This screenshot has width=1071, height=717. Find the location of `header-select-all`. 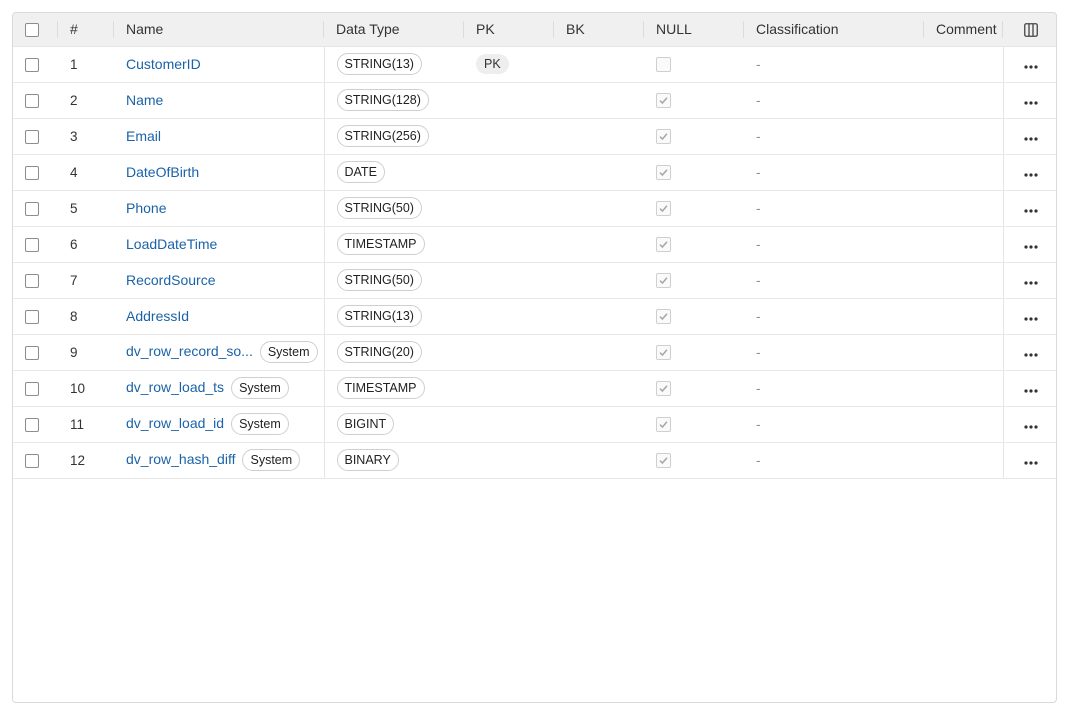

header-select-all is located at coordinates (35, 30).